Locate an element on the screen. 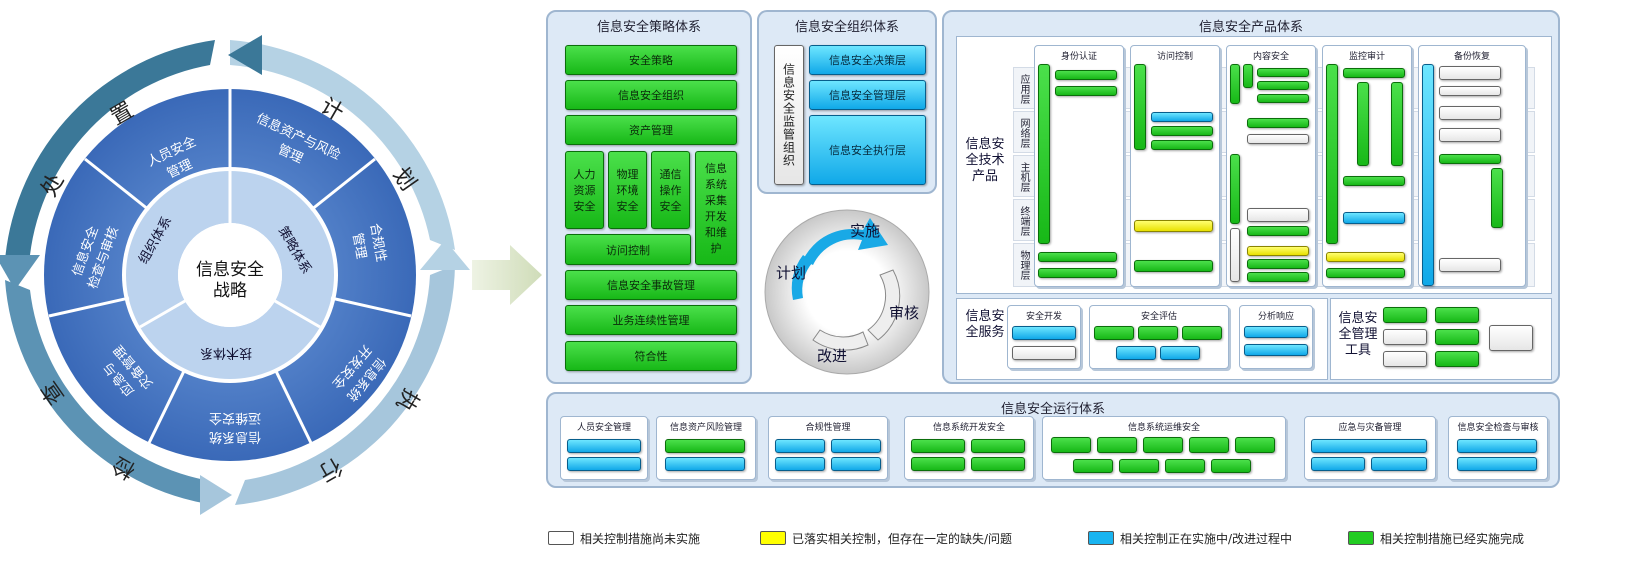 Image resolution: width=1631 pixels, height=575 pixels. legend-in-progress: 相关控制正在实施中/改进过程中 is located at coordinates (1190, 538).